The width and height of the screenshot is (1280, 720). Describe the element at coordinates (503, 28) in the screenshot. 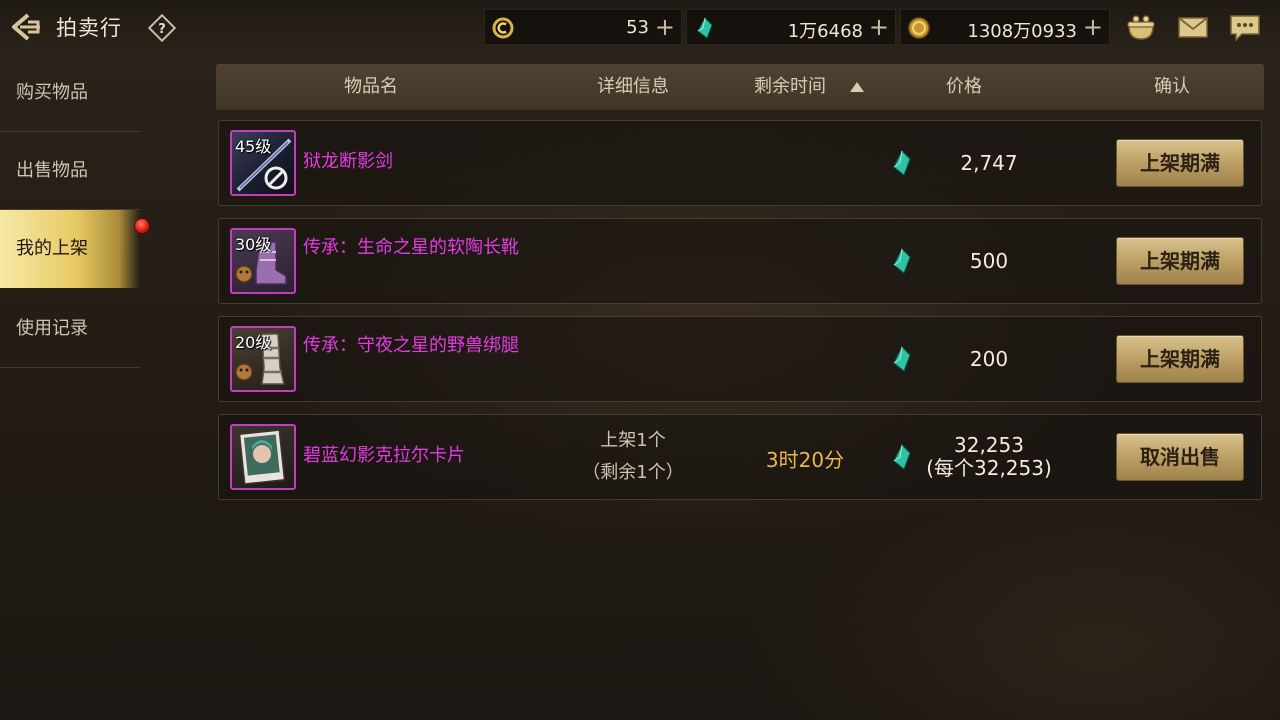

I see `c-coin-icon` at that location.